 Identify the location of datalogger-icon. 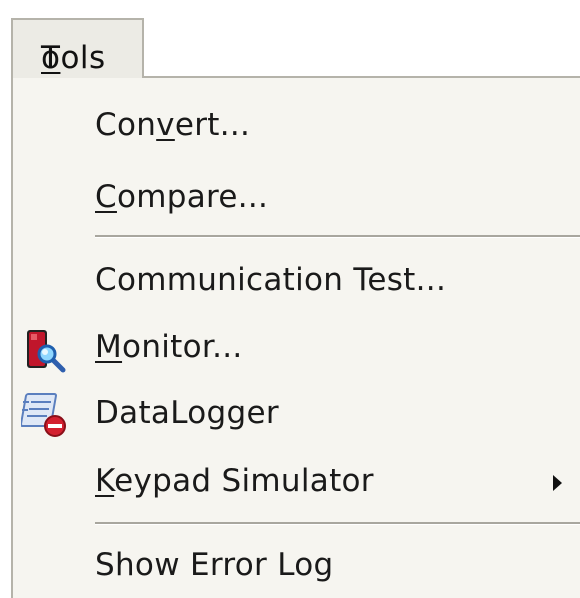
(43, 415).